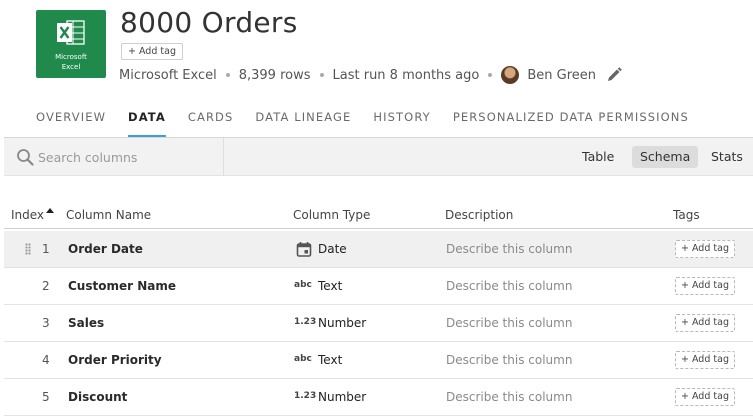 The width and height of the screenshot is (753, 416). What do you see at coordinates (303, 123) in the screenshot?
I see `tab-data-lineage: DATA LINEAGE` at bounding box center [303, 123].